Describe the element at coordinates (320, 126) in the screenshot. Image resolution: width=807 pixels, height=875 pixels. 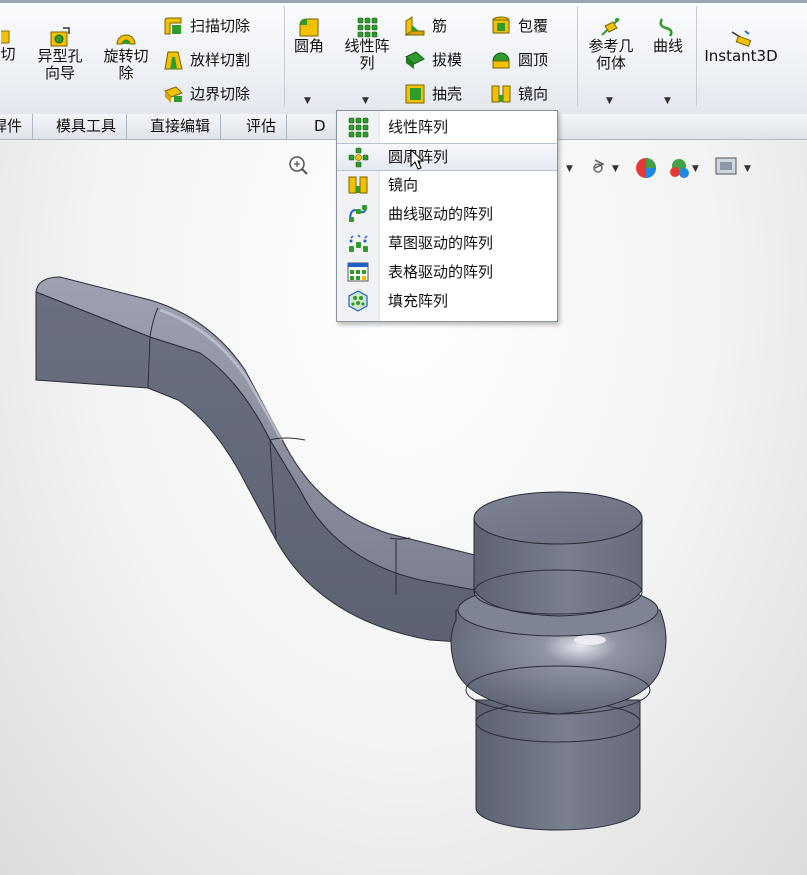
I see `tab-dimxpert: D` at that location.